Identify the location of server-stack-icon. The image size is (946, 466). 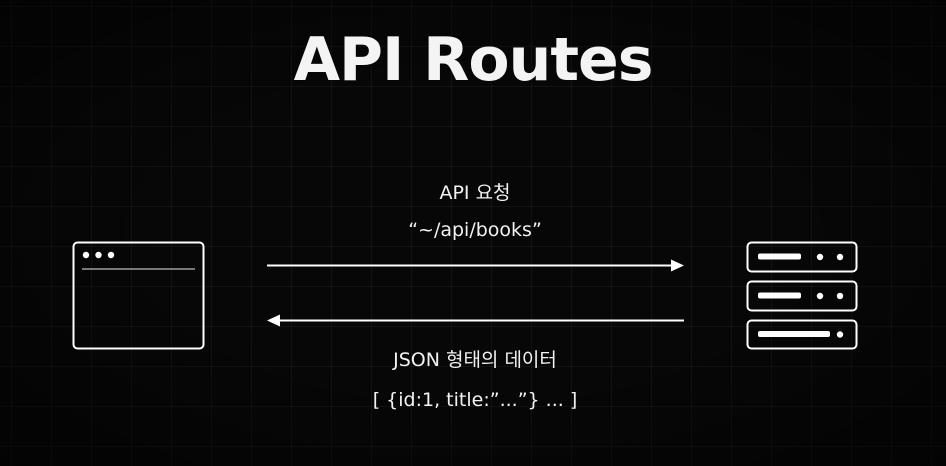
(802, 295).